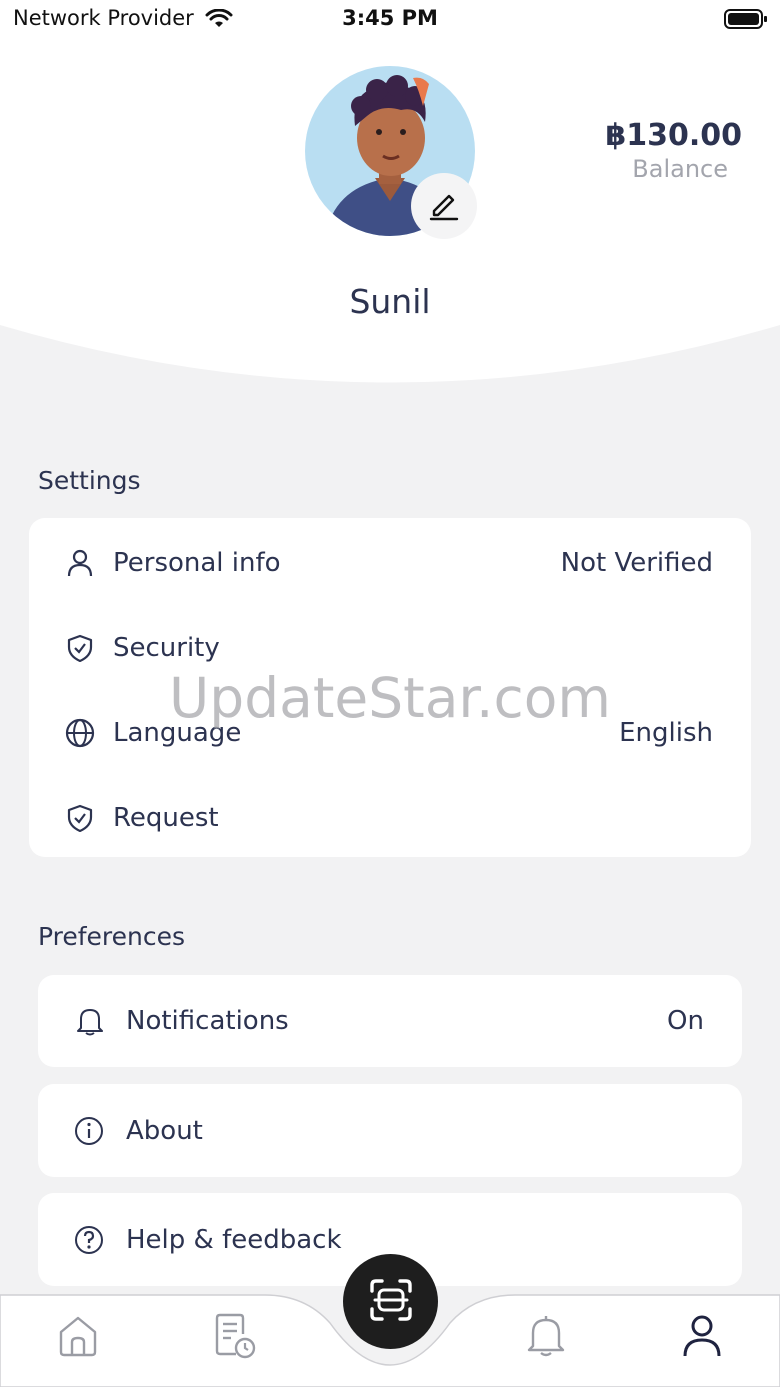  I want to click on settings-item-label: Request, so click(166, 817).